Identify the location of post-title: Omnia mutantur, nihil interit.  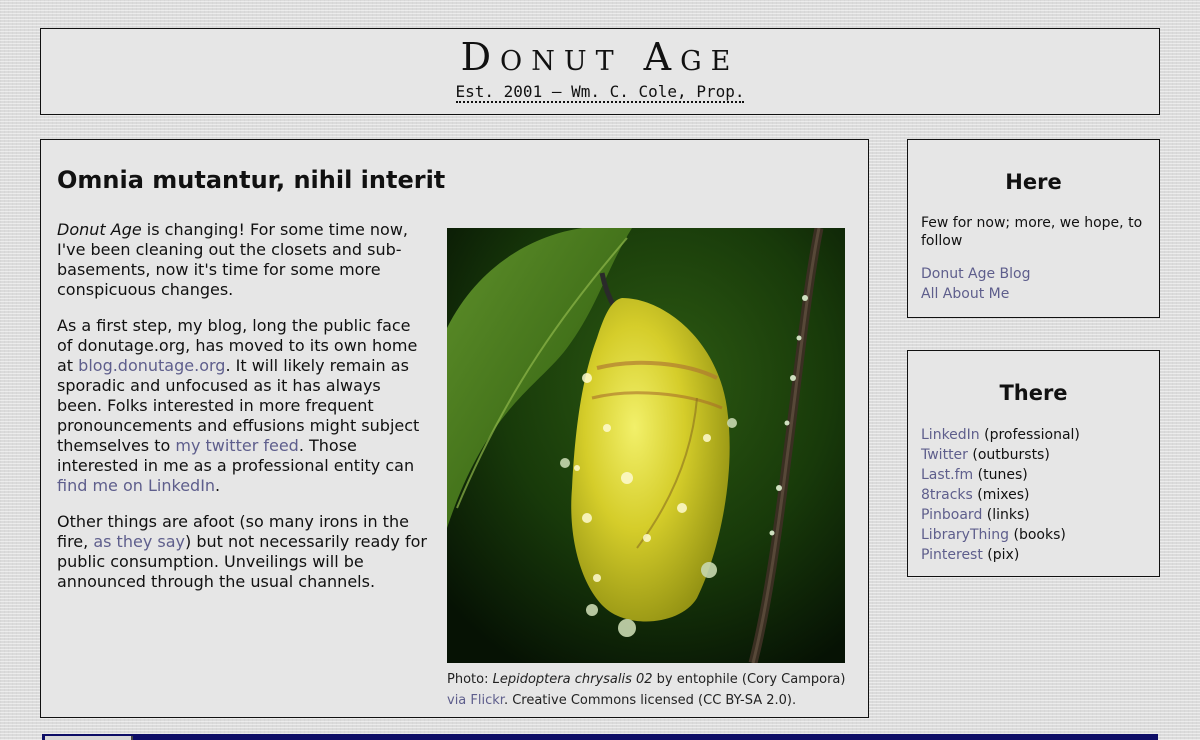
(251, 180).